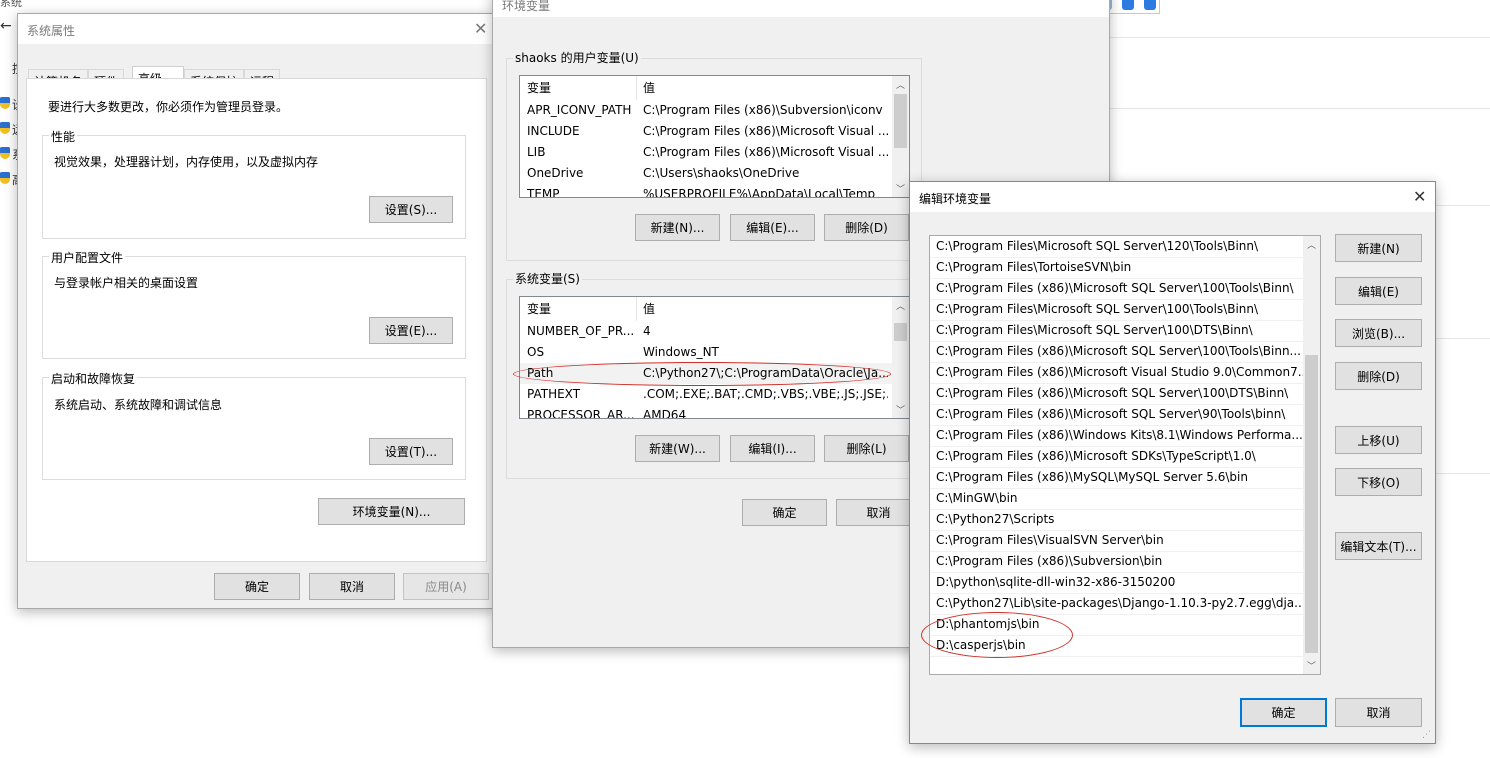 This screenshot has height=758, width=1490. I want to click on table-row: TEMP %USERPROFILE%\AppData\Local\Temp, so click(706, 191).